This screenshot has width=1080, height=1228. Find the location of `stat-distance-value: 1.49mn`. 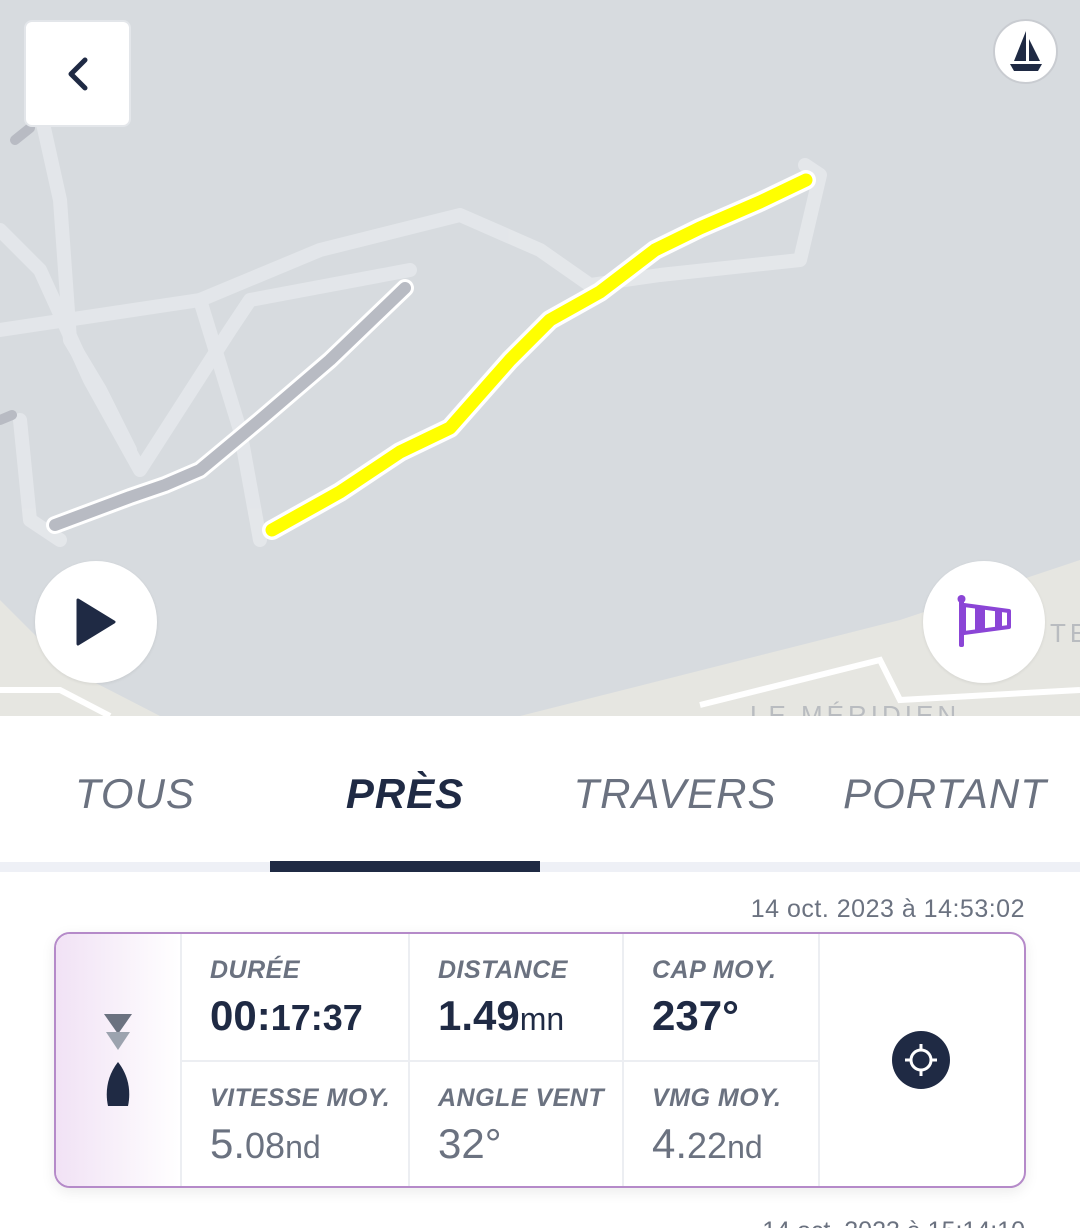

stat-distance-value: 1.49mn is located at coordinates (501, 1016).